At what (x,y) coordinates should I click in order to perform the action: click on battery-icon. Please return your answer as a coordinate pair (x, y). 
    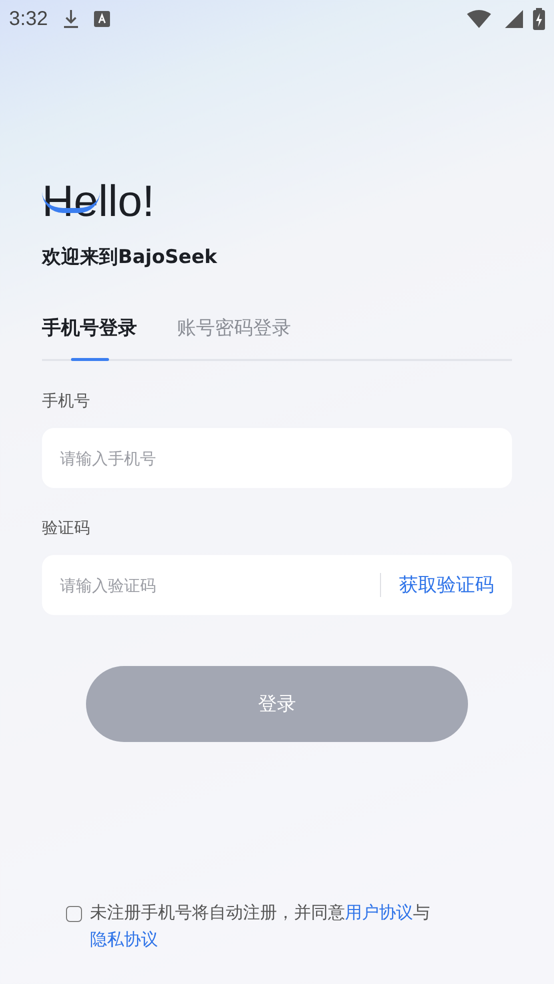
    Looking at the image, I should click on (539, 19).